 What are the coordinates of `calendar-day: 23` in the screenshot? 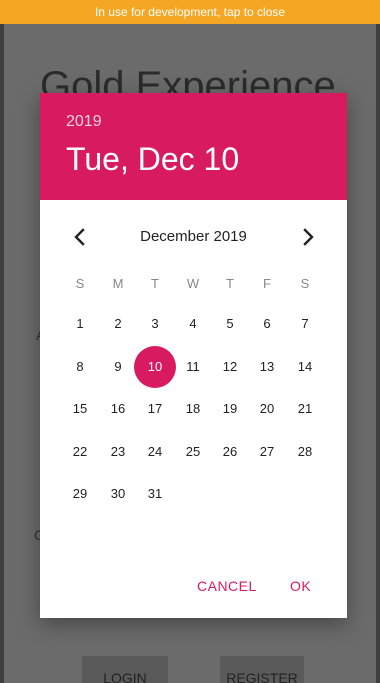 It's located at (118, 452).